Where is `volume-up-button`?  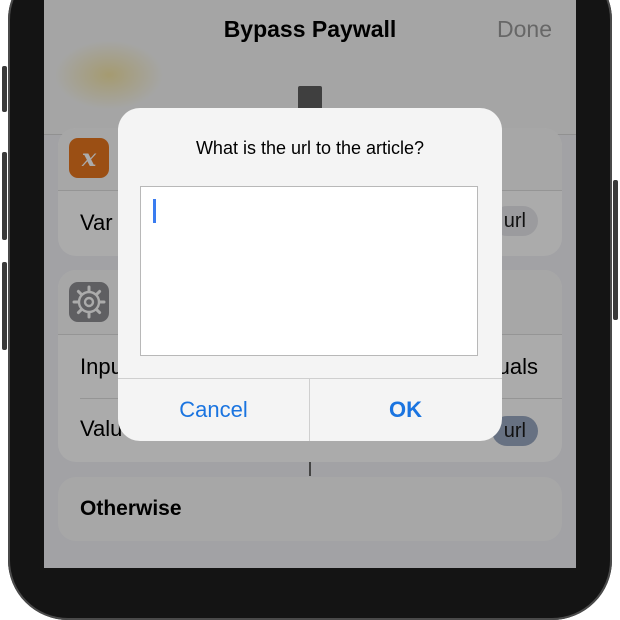
volume-up-button is located at coordinates (4, 196).